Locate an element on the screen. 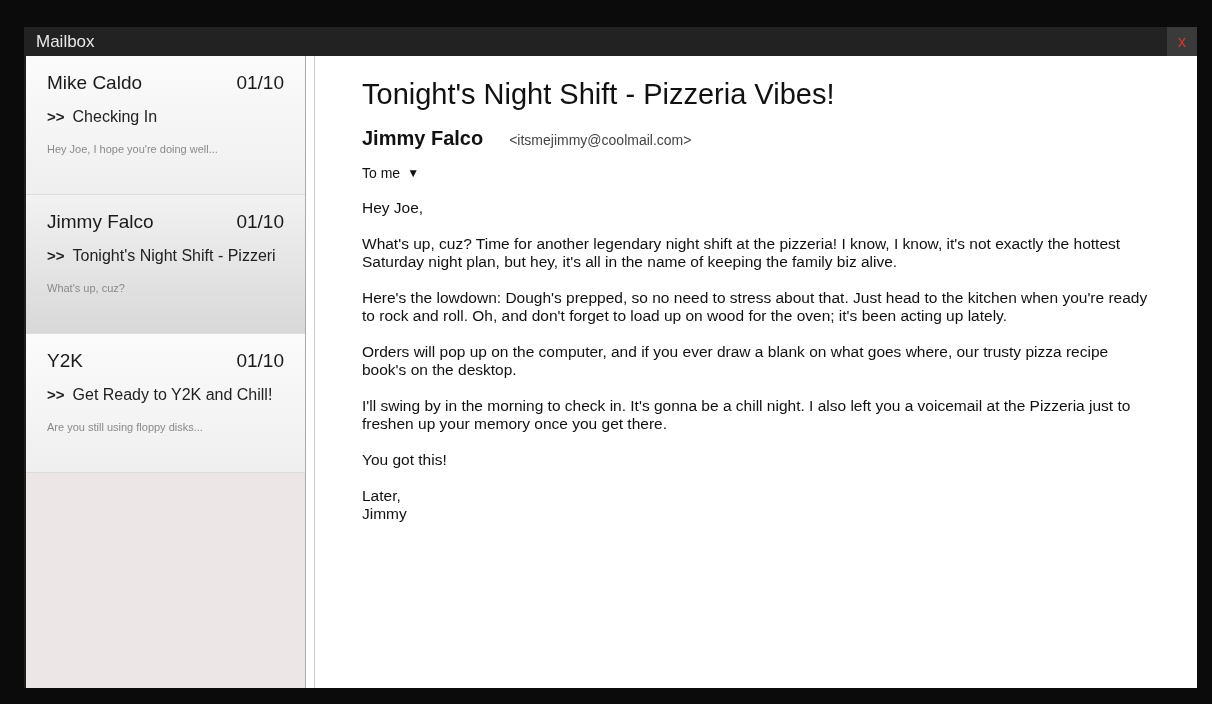 Image resolution: width=1212 pixels, height=704 pixels. email-paragraph: I'll swing by in the morning to check in. It's gonna be a chill night. I also left you a voicemail at the Pizzeria just to freshen up your memory once you get there. is located at coordinates (747, 415).